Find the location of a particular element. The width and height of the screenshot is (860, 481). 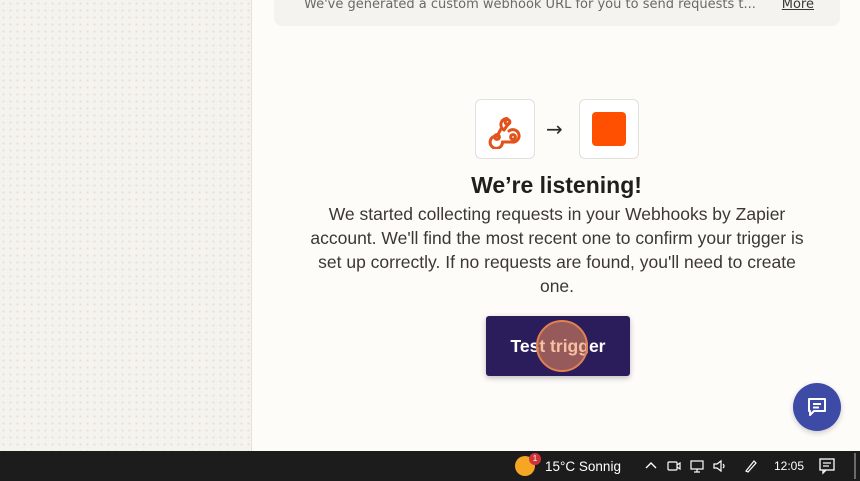

listening-title: We’re listening! is located at coordinates (556, 185).